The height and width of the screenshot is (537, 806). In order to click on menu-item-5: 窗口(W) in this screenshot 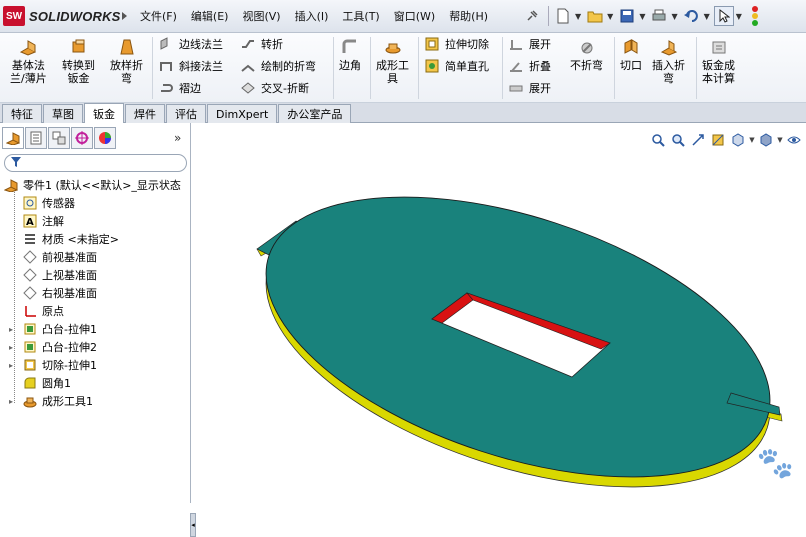, I will do `click(414, 16)`.